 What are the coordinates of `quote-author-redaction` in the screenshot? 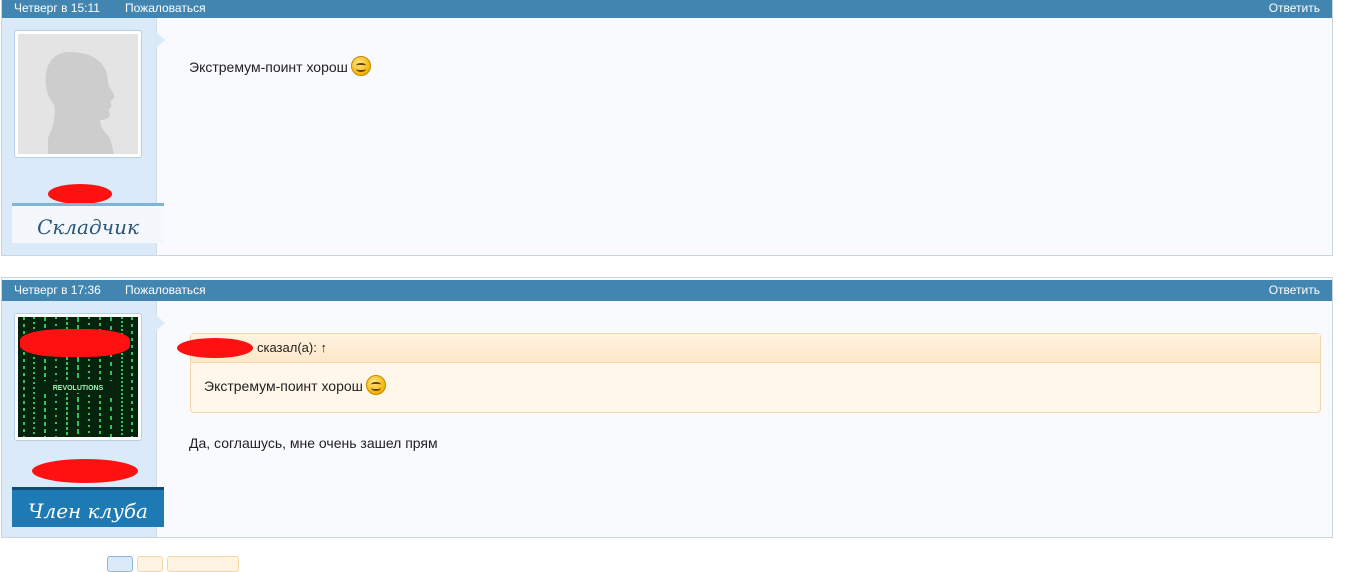 It's located at (215, 348).